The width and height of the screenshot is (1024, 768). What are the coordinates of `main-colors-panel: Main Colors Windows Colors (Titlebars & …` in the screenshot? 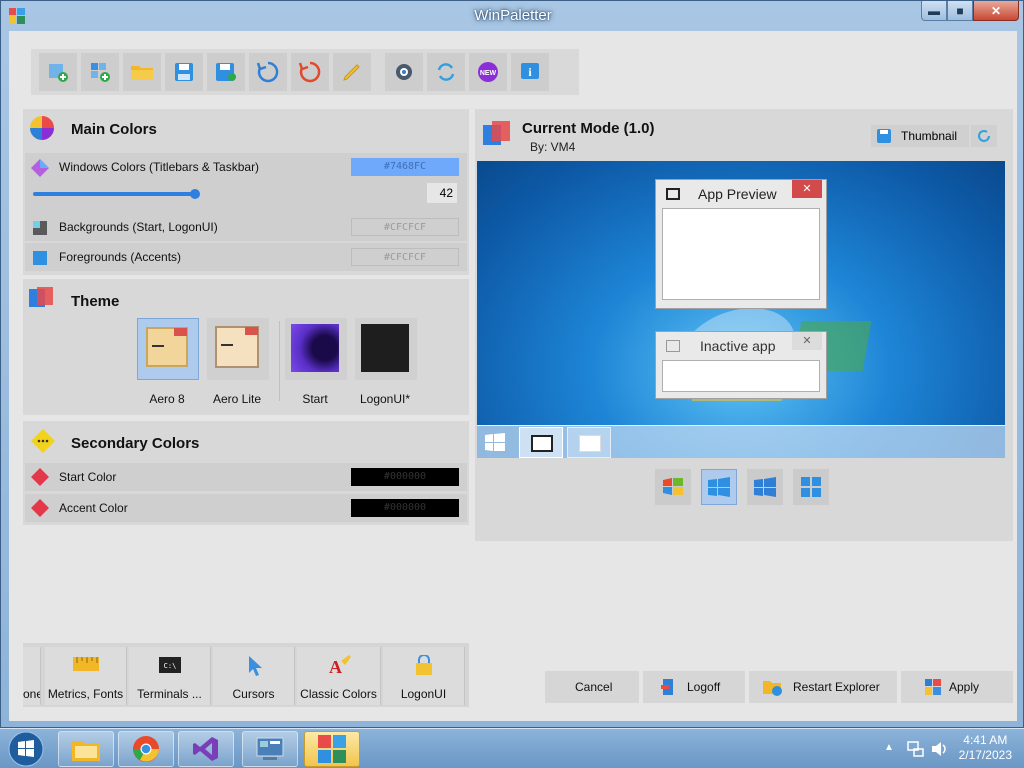 It's located at (246, 192).